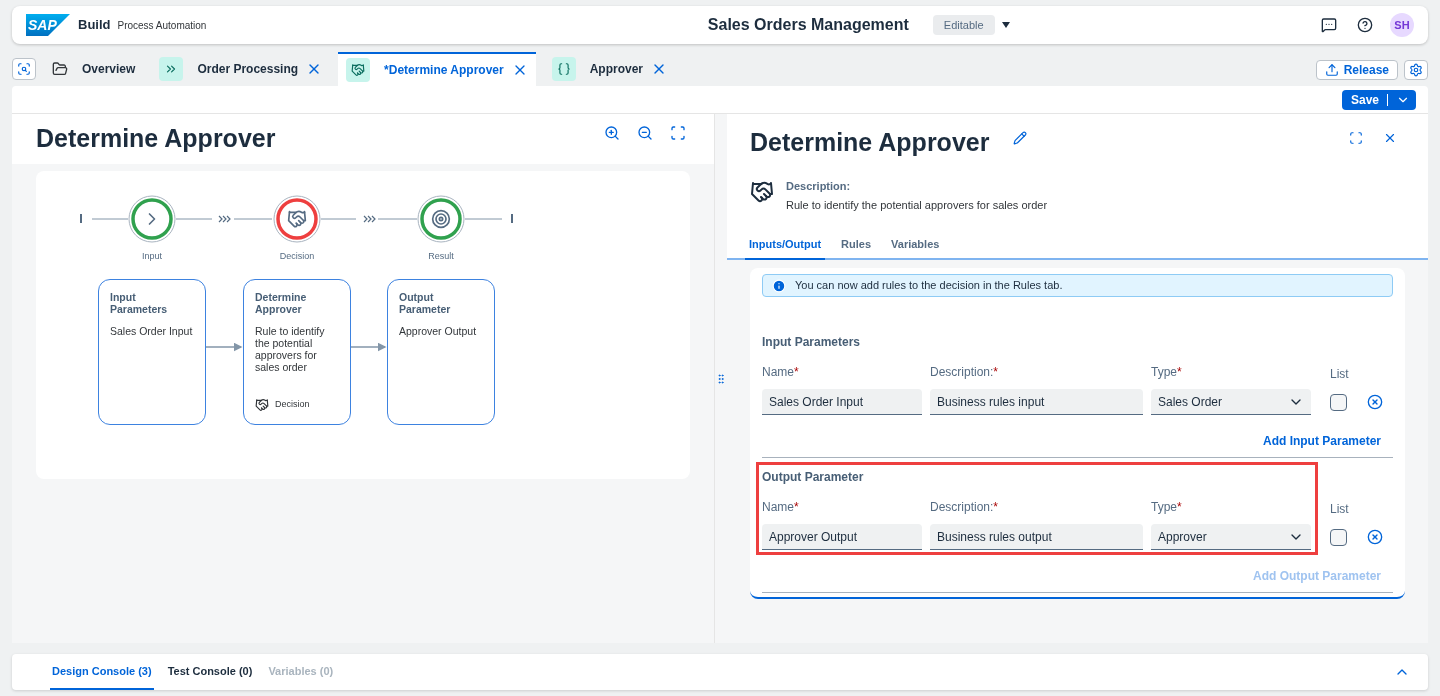  Describe the element at coordinates (152, 352) in the screenshot. I see `diagram-card: Input Parameters Sales Order Input` at that location.